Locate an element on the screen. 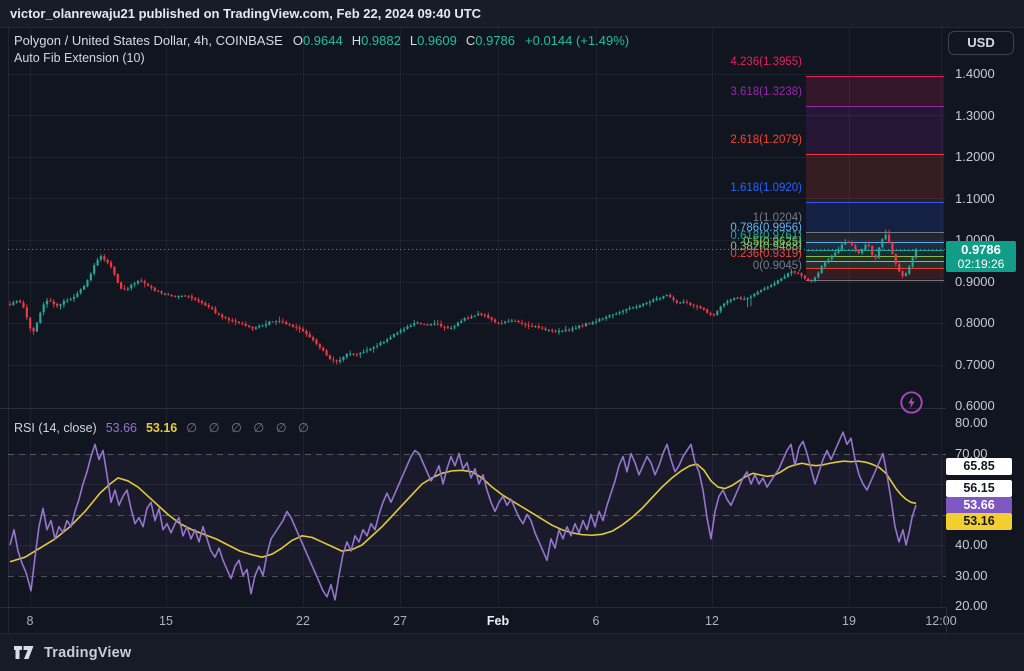  rsi-tick: 30.00 is located at coordinates (971, 575).